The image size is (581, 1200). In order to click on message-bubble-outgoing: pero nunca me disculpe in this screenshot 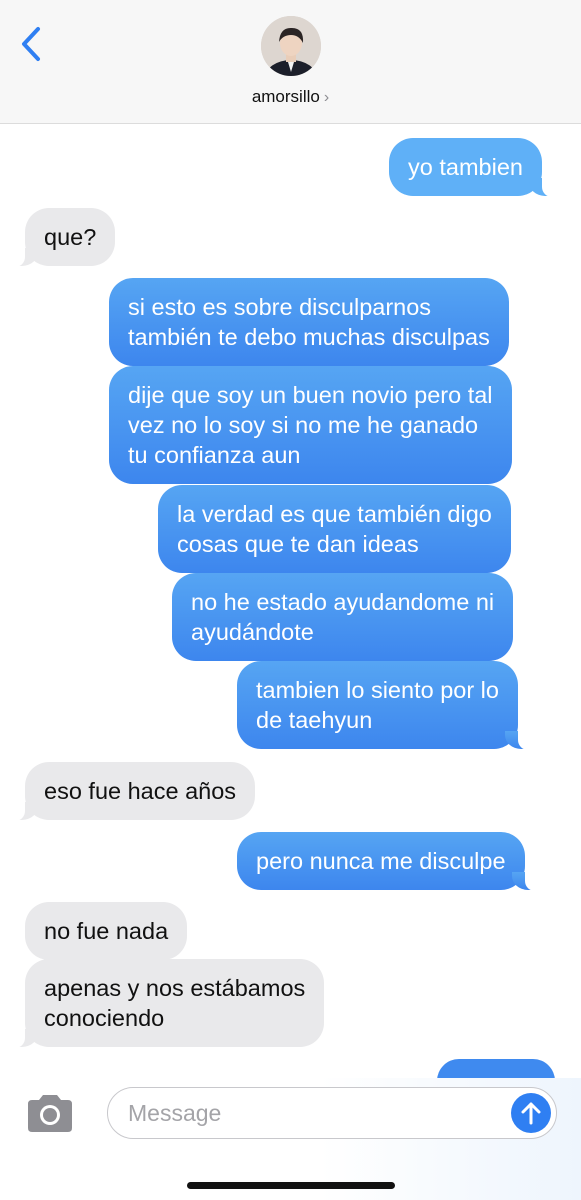, I will do `click(387, 861)`.